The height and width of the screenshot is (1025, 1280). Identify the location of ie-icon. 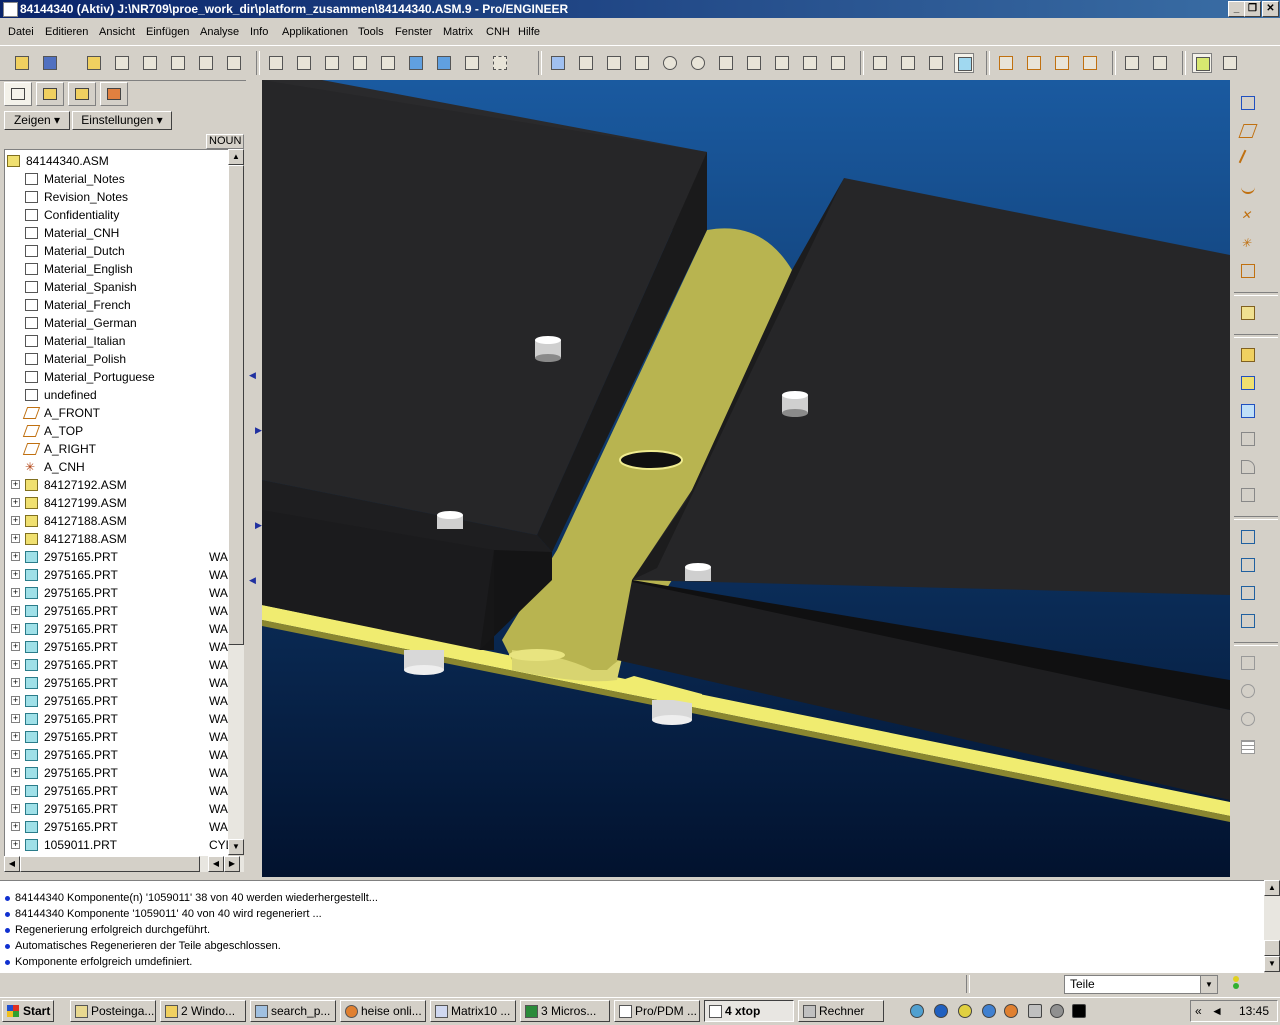
(917, 1011).